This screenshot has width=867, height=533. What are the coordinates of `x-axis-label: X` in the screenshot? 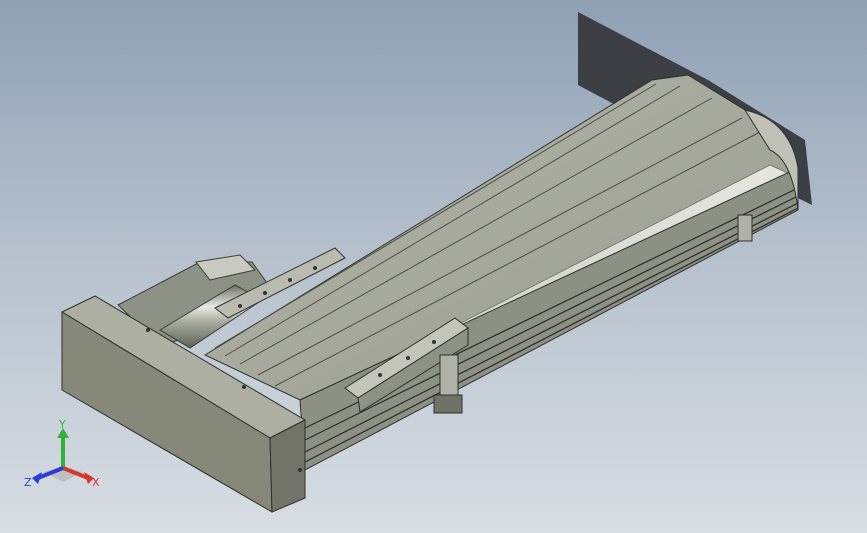 It's located at (96, 482).